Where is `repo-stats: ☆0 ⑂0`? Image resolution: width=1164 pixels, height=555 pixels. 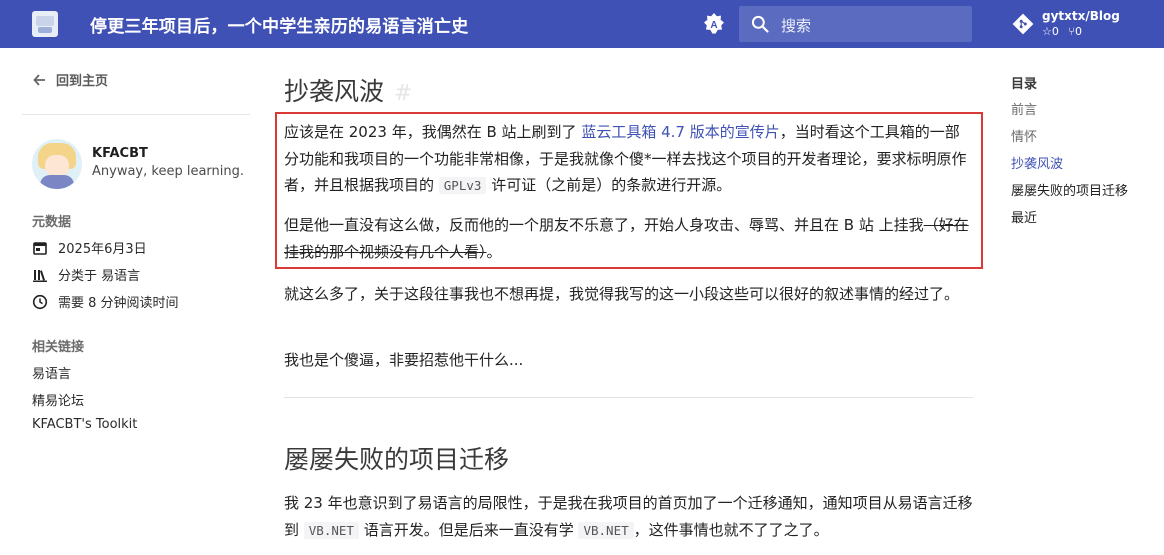
repo-stats: ☆0 ⑂0 is located at coordinates (1062, 31).